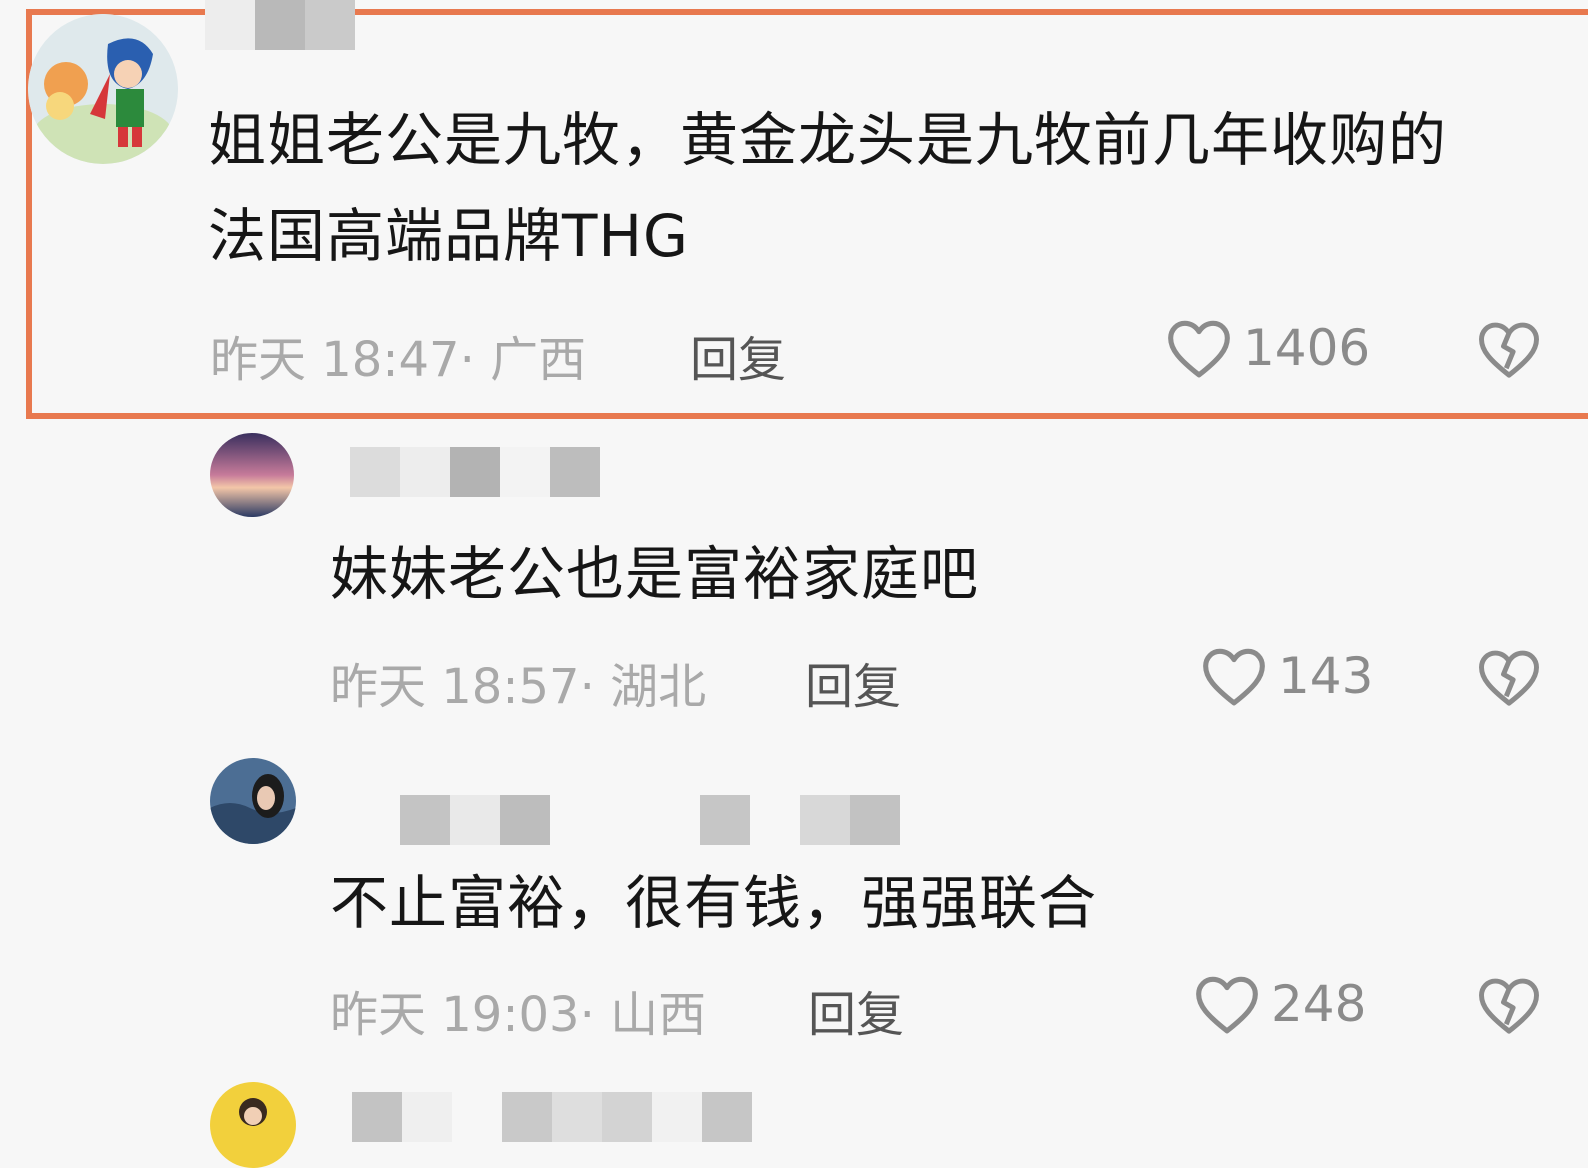 The image size is (1588, 1168). Describe the element at coordinates (643, 1015) in the screenshot. I see `location: · 山西` at that location.